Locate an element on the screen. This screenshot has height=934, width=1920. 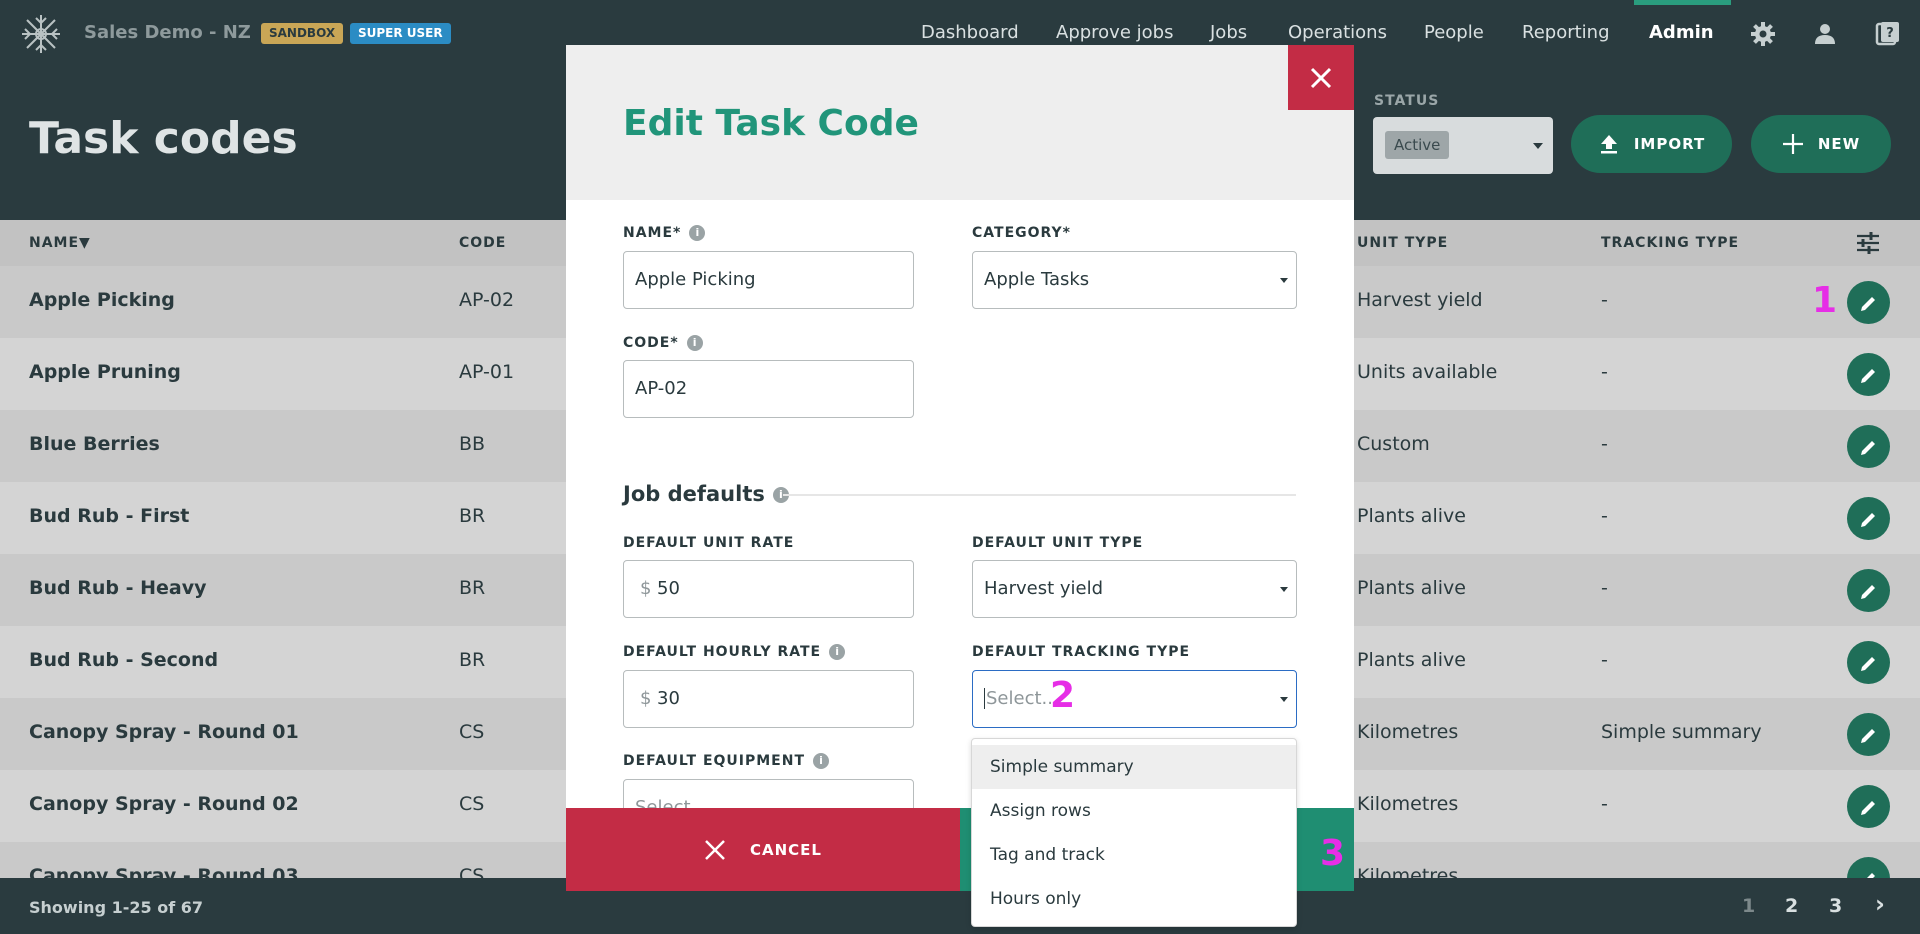
annotation-marker-1: 1 is located at coordinates (1825, 300).